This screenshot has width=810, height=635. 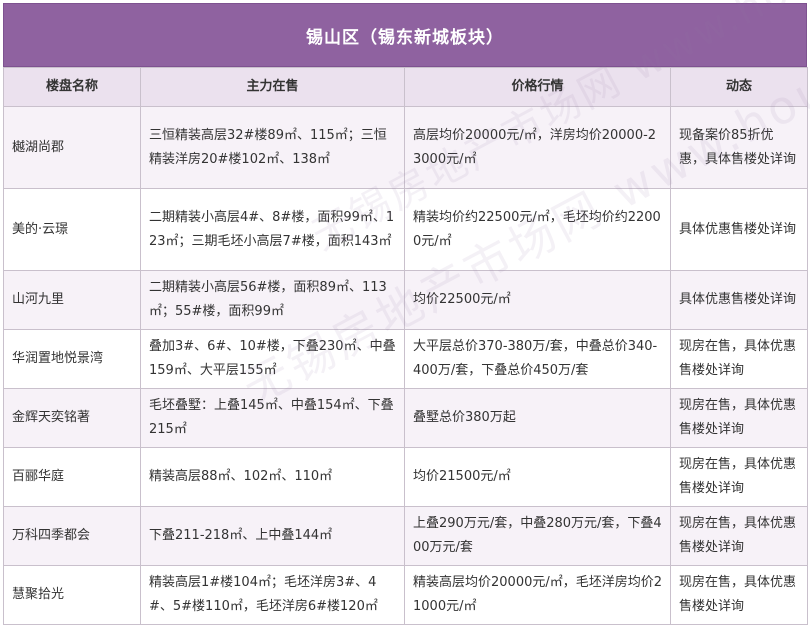 What do you see at coordinates (739, 87) in the screenshot?
I see `header-status: 动态` at bounding box center [739, 87].